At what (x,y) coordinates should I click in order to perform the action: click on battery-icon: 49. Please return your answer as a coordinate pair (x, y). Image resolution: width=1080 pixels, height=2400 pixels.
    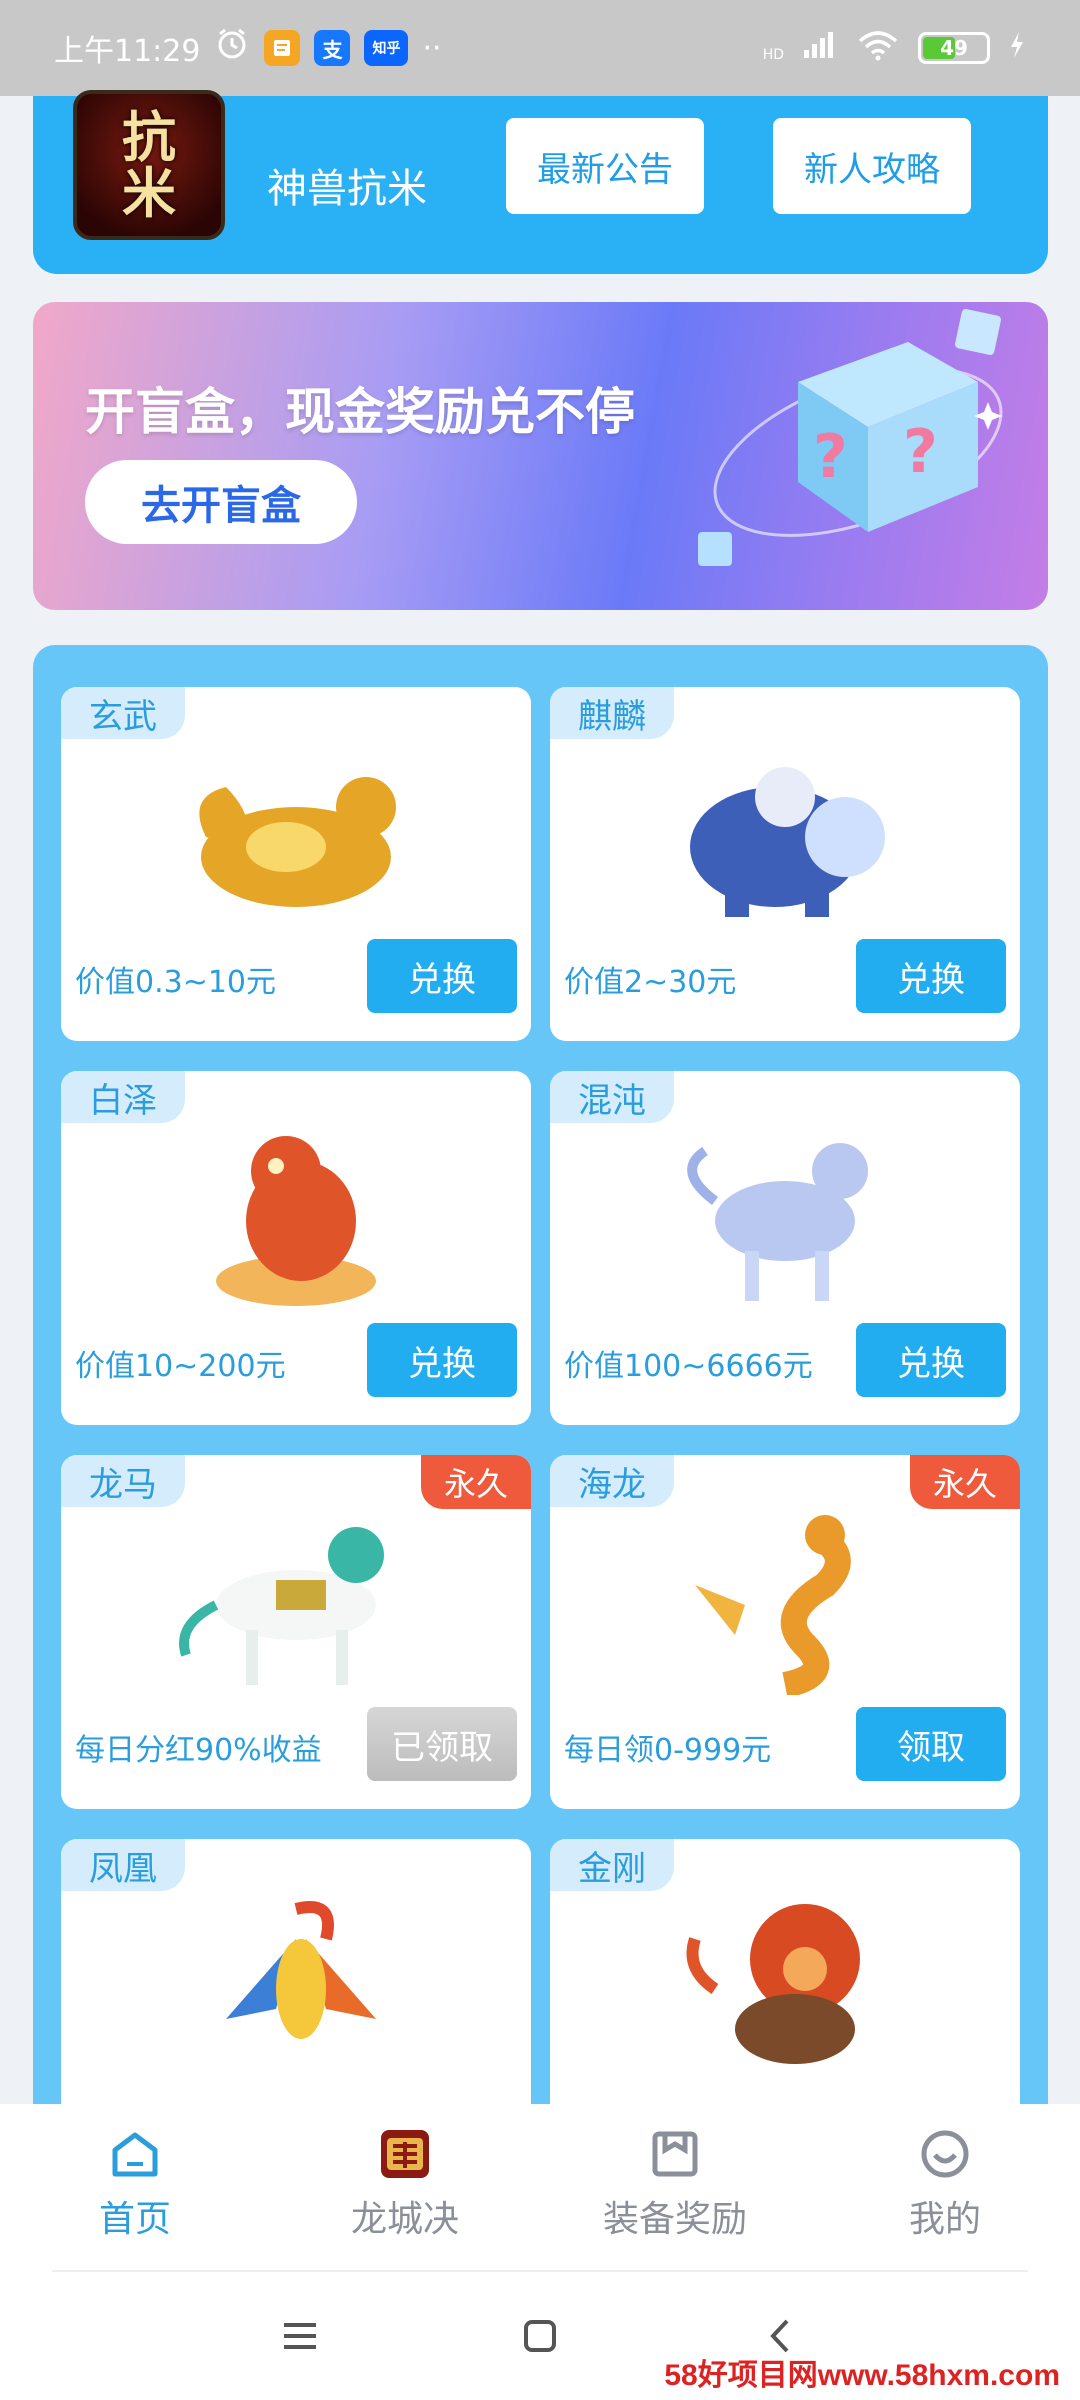
    Looking at the image, I should click on (954, 48).